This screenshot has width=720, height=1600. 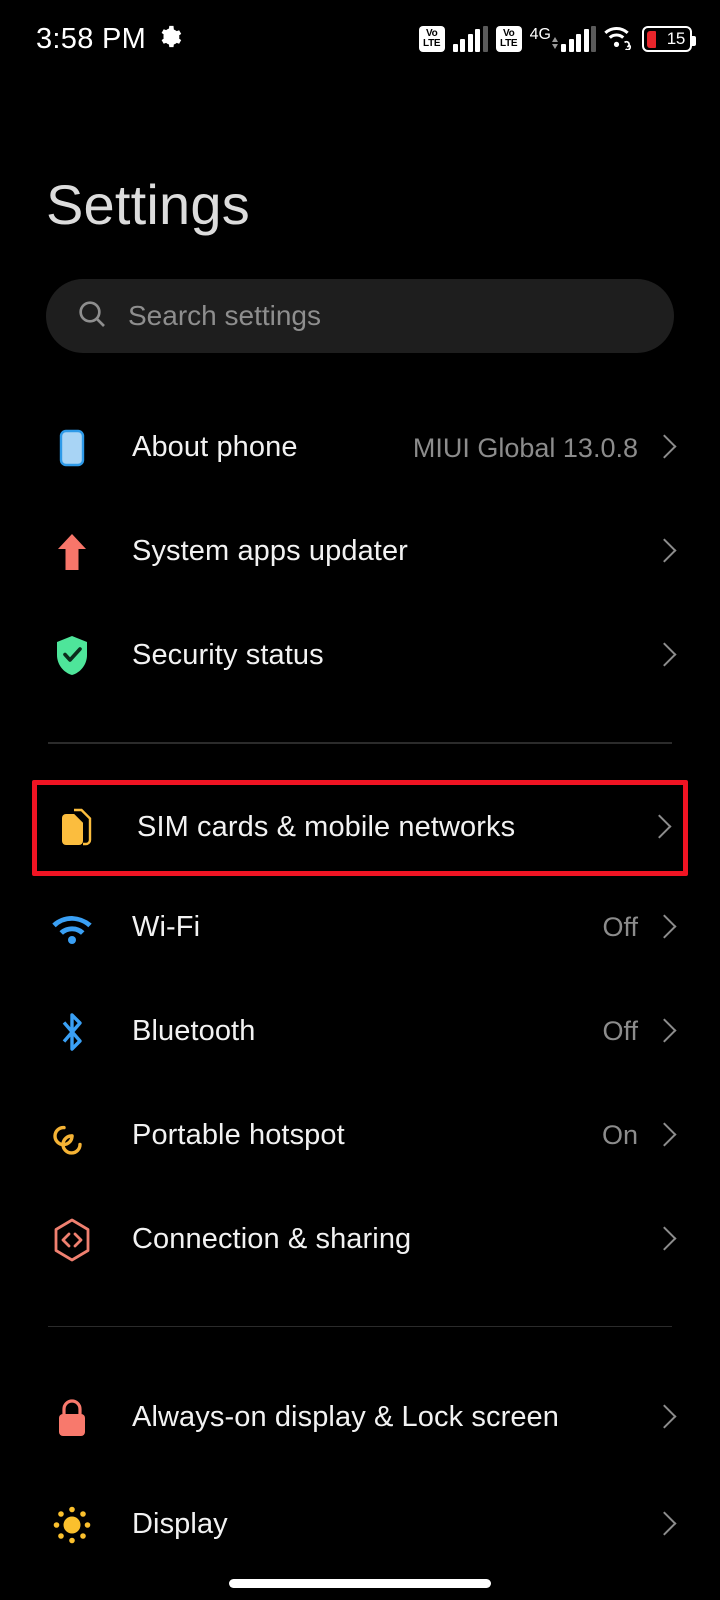 What do you see at coordinates (619, 1135) in the screenshot?
I see `list-item-value: On` at bounding box center [619, 1135].